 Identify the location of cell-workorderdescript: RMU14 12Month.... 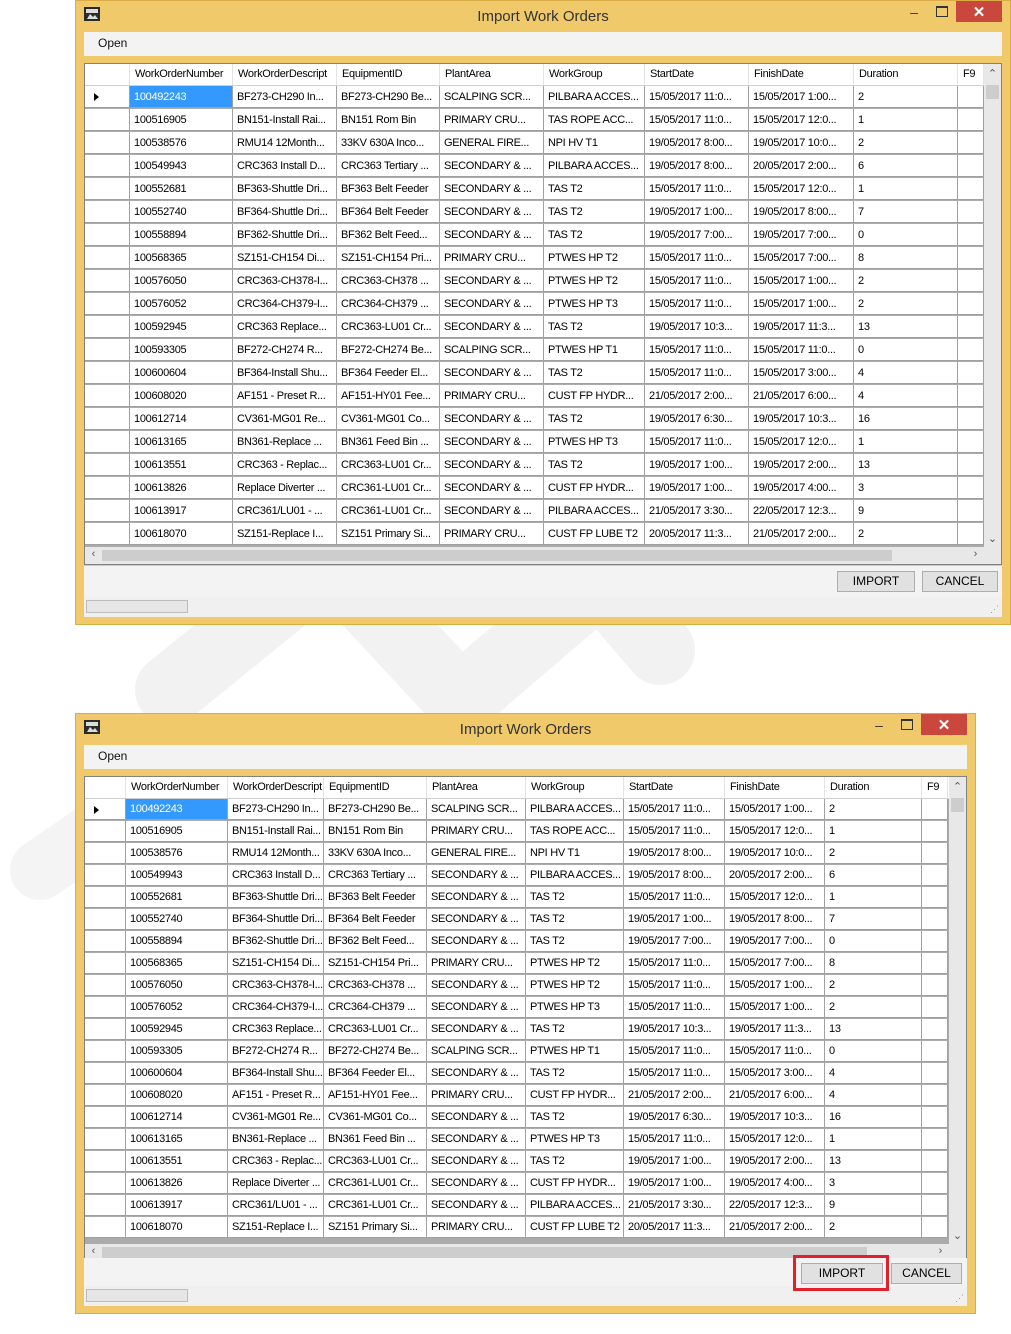
(285, 143).